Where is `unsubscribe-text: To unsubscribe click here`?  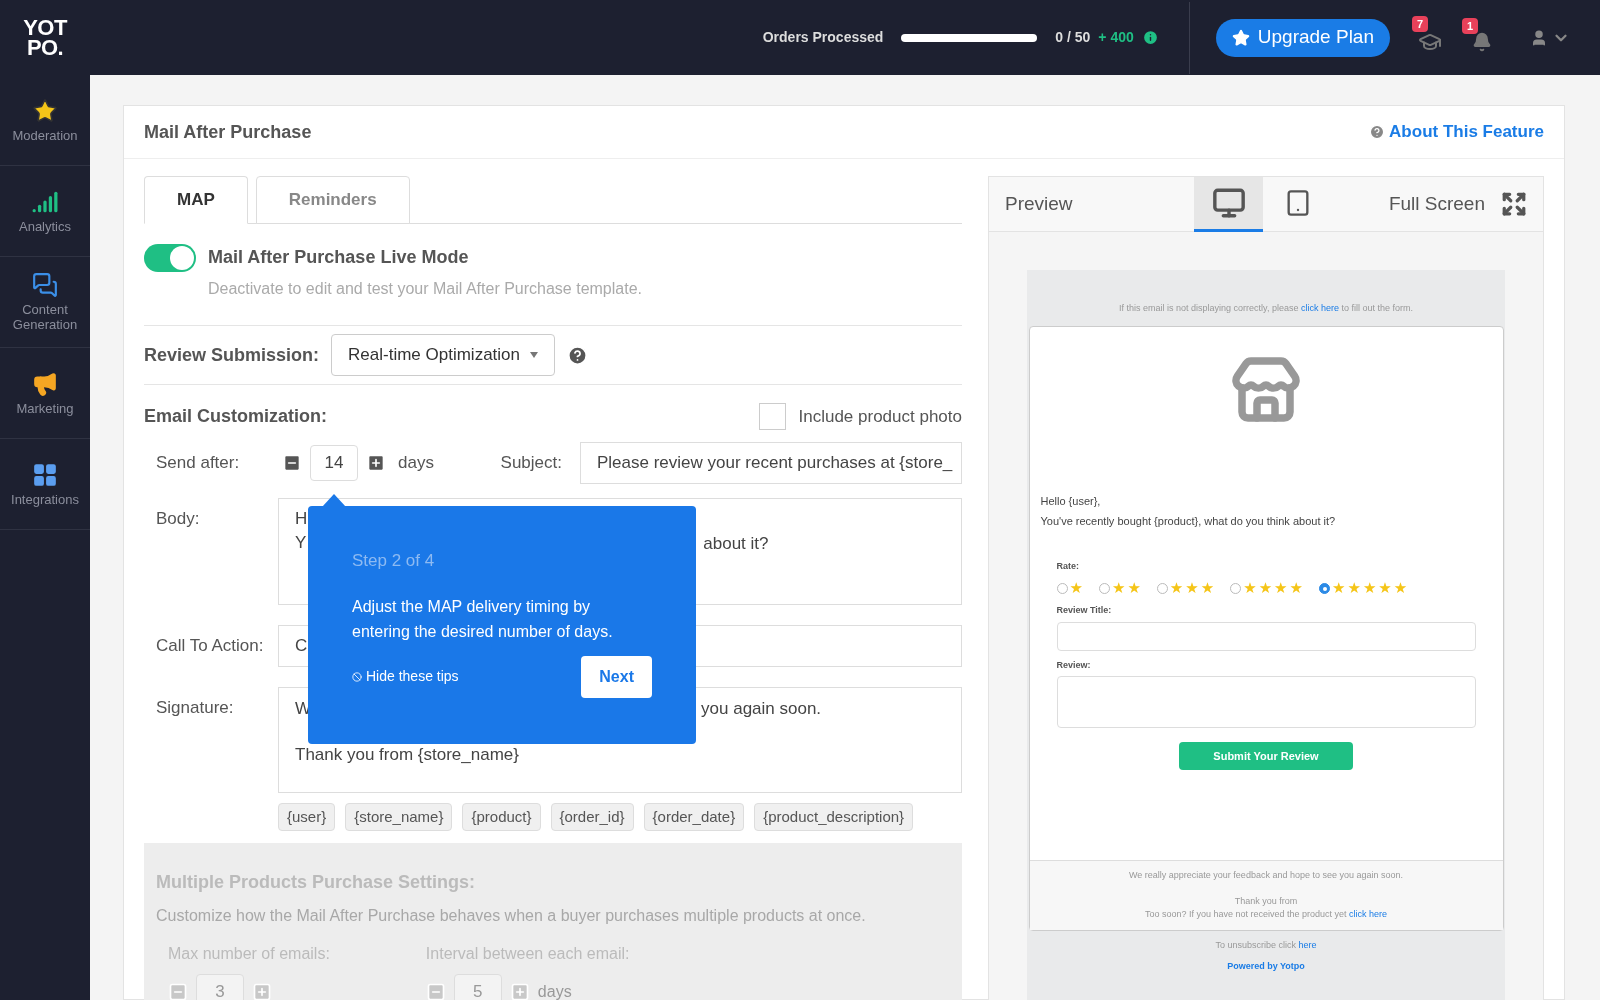 unsubscribe-text: To unsubscribe click here is located at coordinates (1266, 945).